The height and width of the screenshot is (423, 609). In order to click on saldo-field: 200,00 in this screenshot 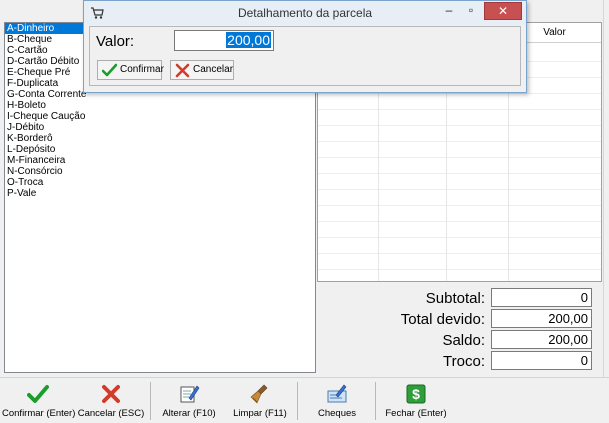, I will do `click(541, 339)`.